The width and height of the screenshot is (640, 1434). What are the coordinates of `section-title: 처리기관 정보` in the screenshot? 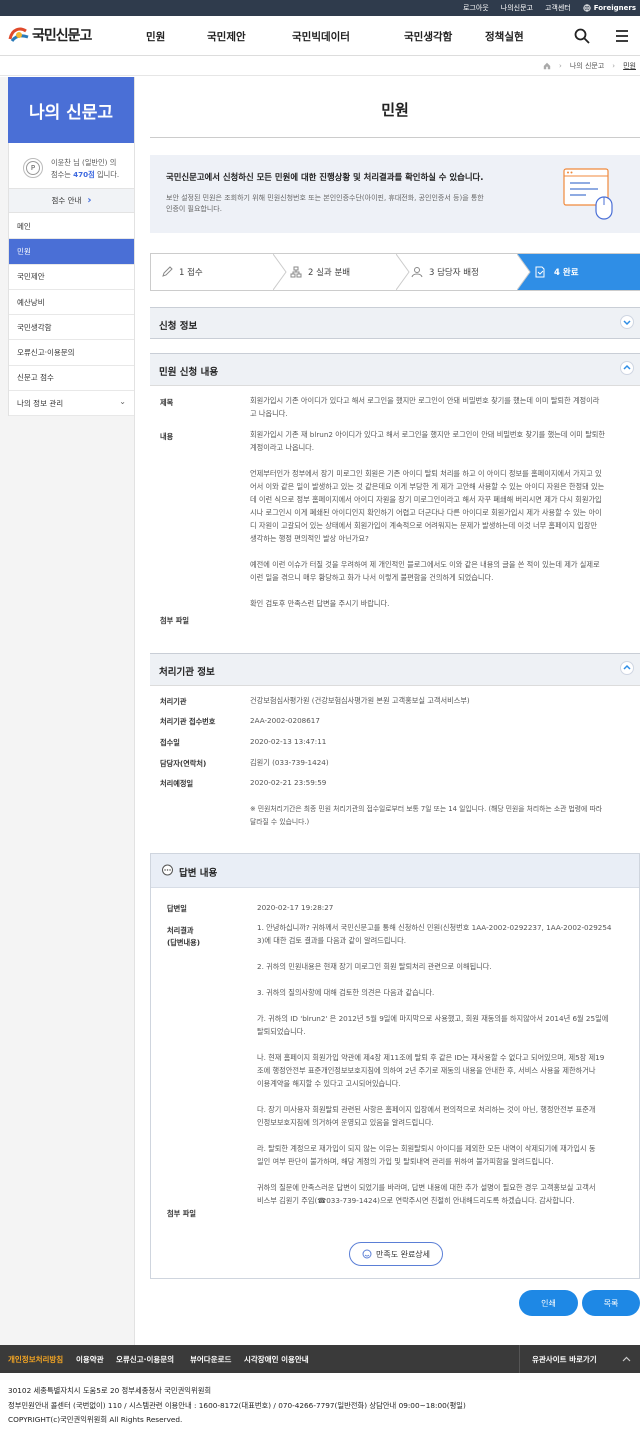 It's located at (187, 672).